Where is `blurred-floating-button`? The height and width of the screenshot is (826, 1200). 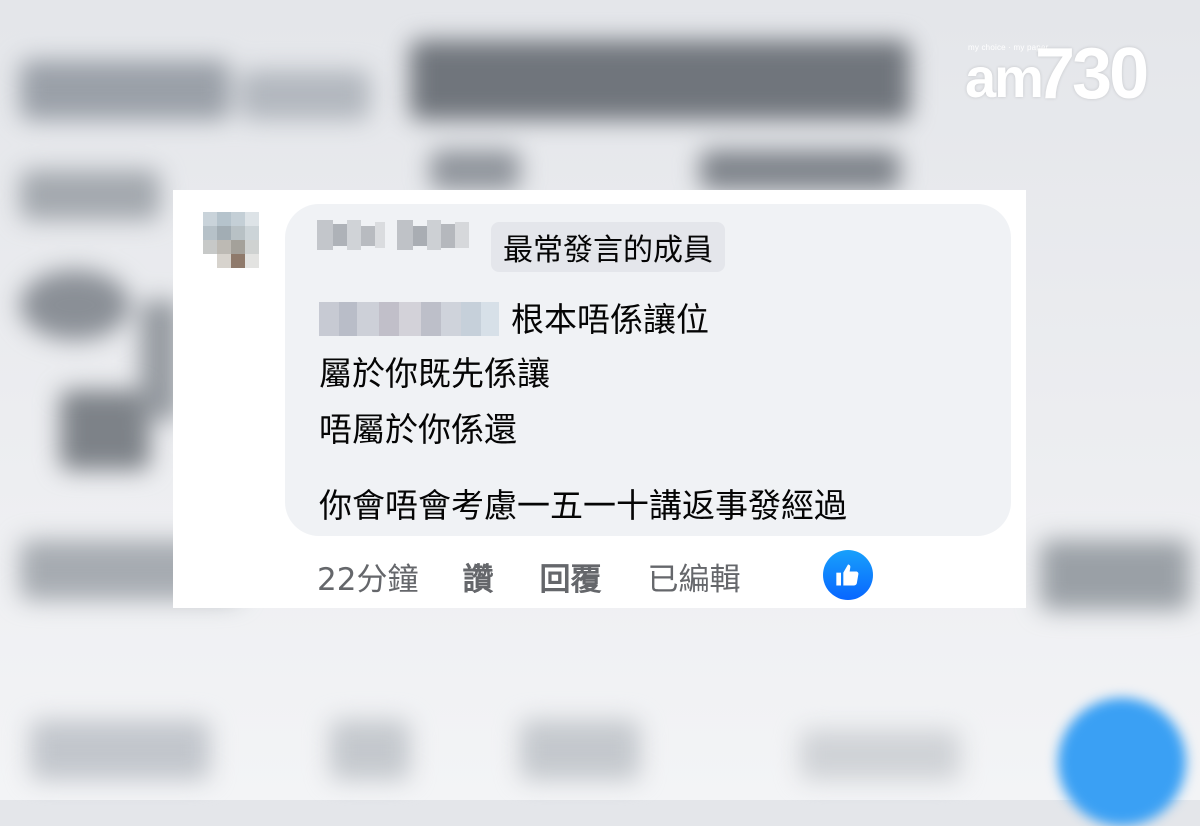 blurred-floating-button is located at coordinates (1122, 762).